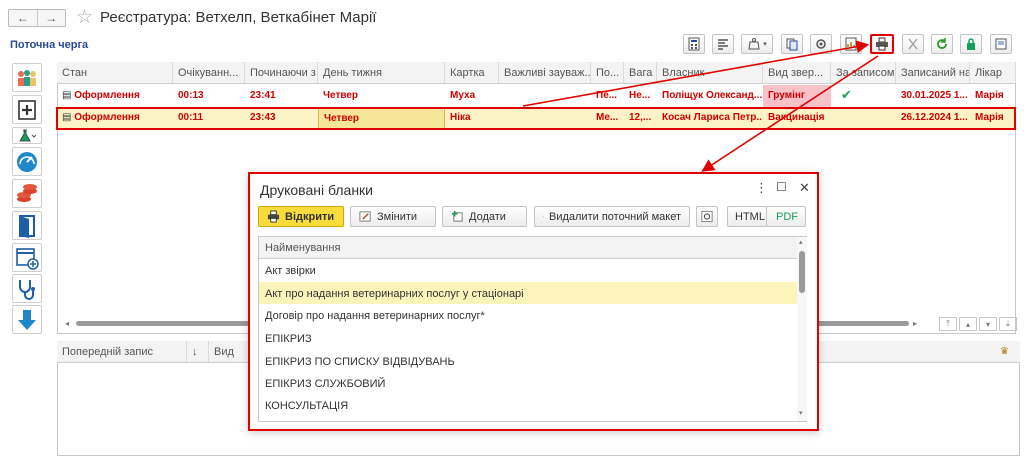  Describe the element at coordinates (393, 216) in the screenshot. I see `change-button: Змінити` at that location.